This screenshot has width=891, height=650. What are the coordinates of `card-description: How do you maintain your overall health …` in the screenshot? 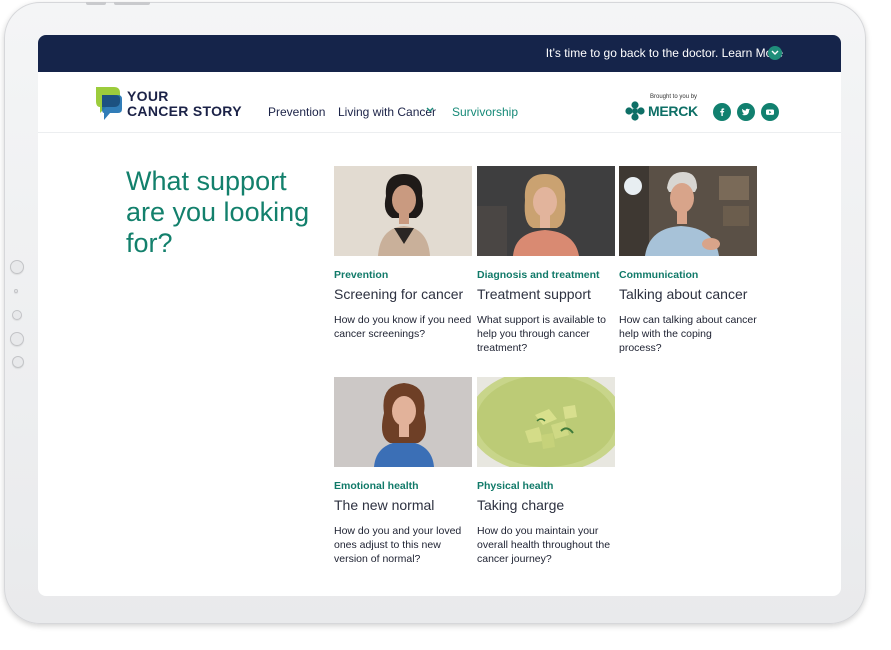 It's located at (544, 545).